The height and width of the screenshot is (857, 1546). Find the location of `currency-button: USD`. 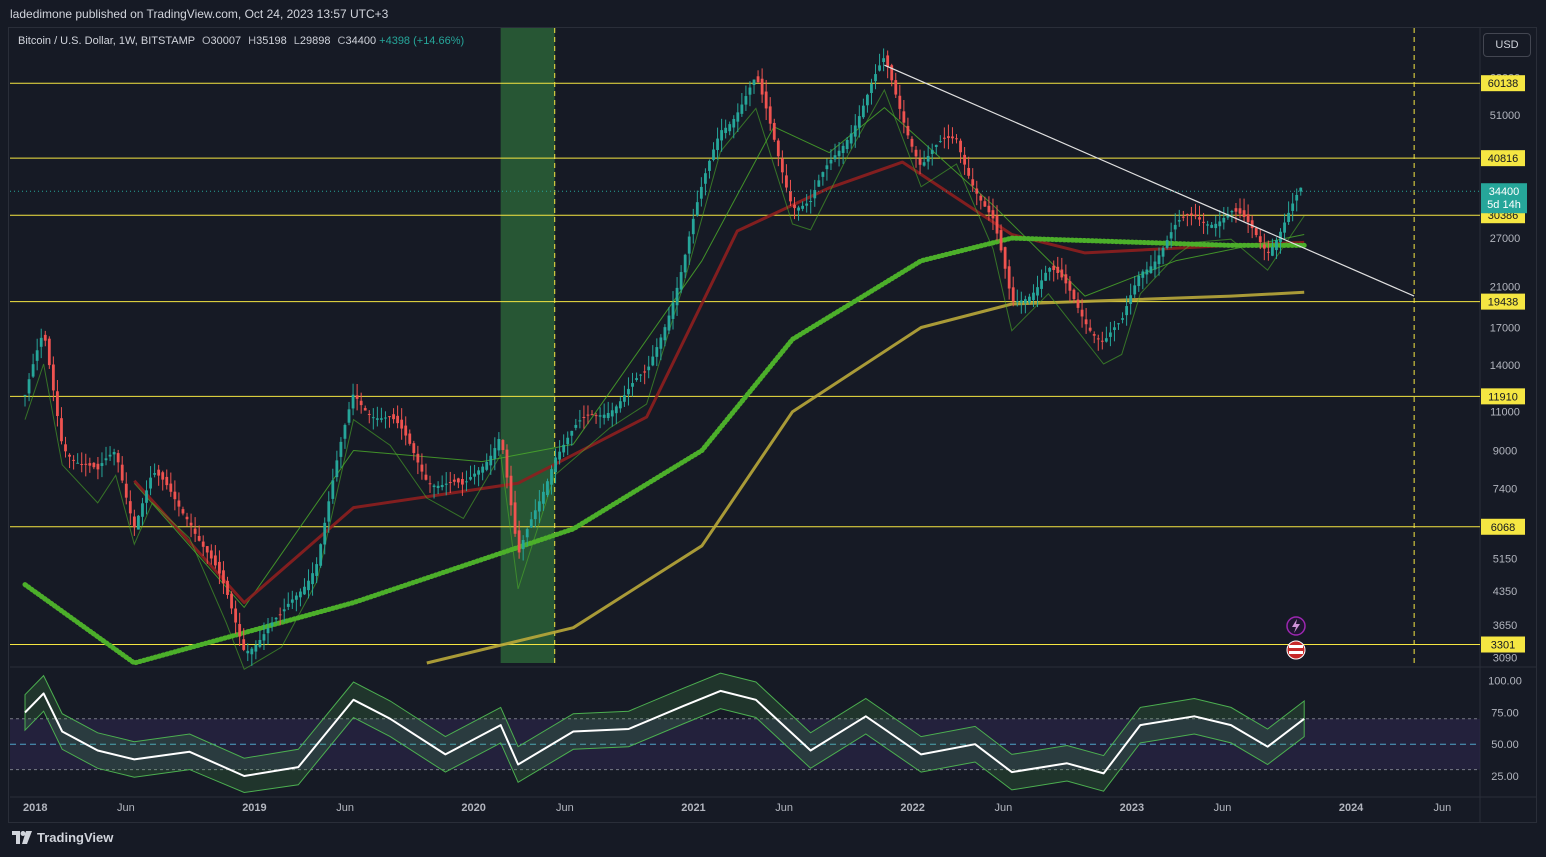

currency-button: USD is located at coordinates (1507, 45).